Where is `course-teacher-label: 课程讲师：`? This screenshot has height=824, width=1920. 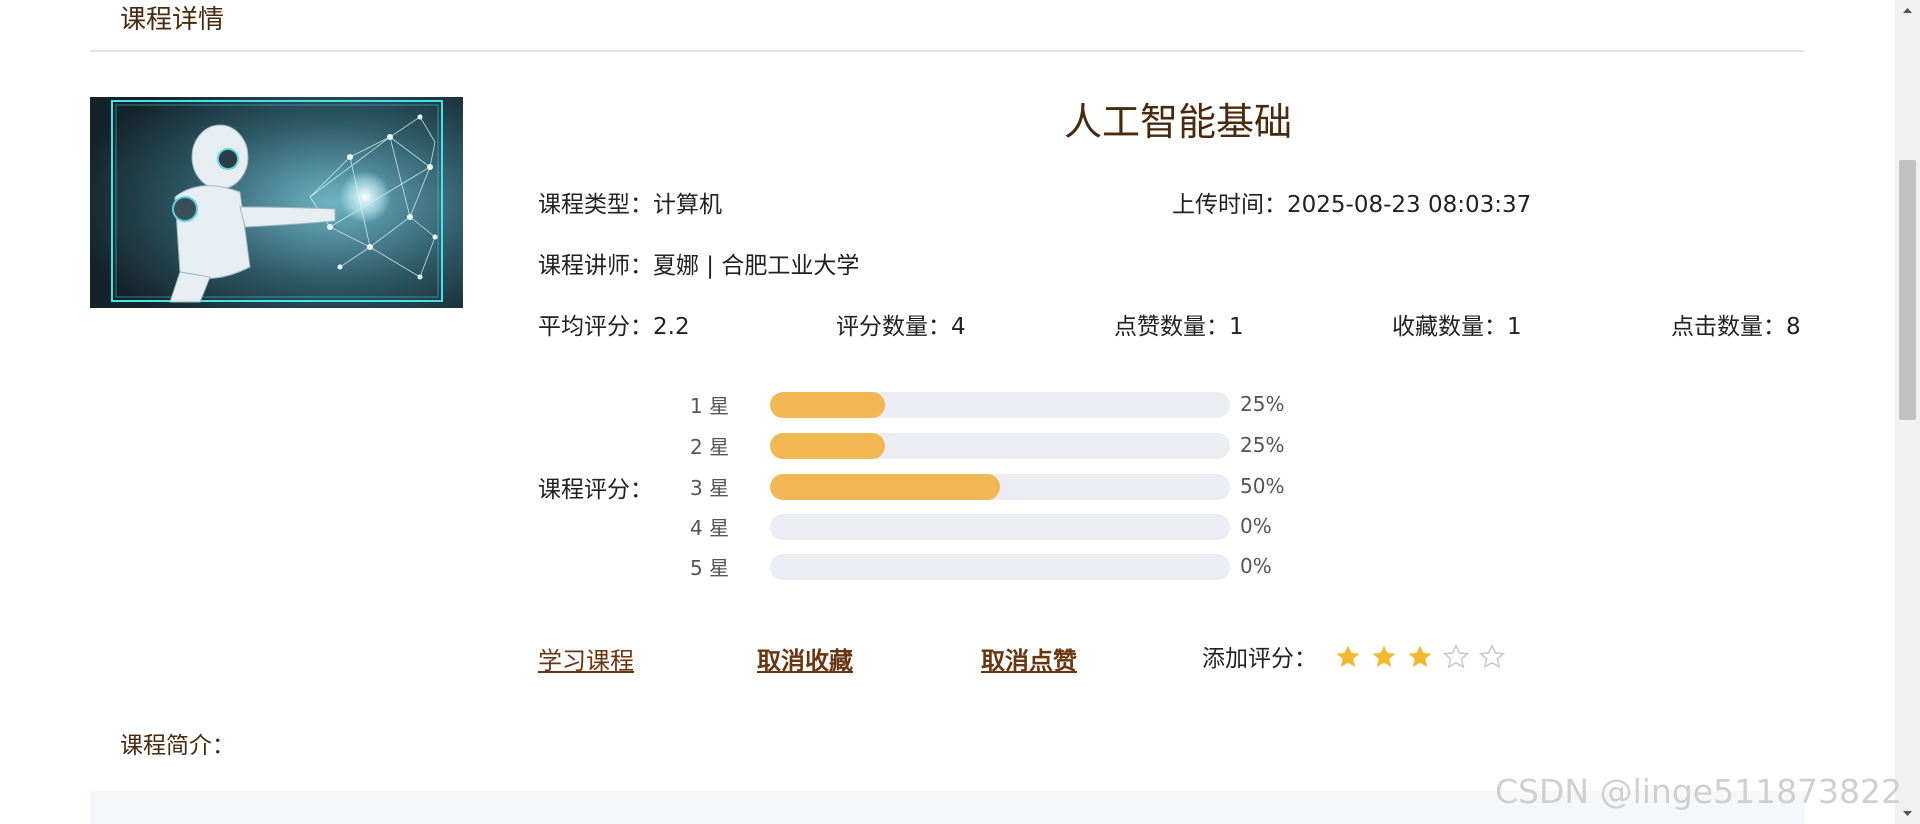 course-teacher-label: 课程讲师： is located at coordinates (595, 266).